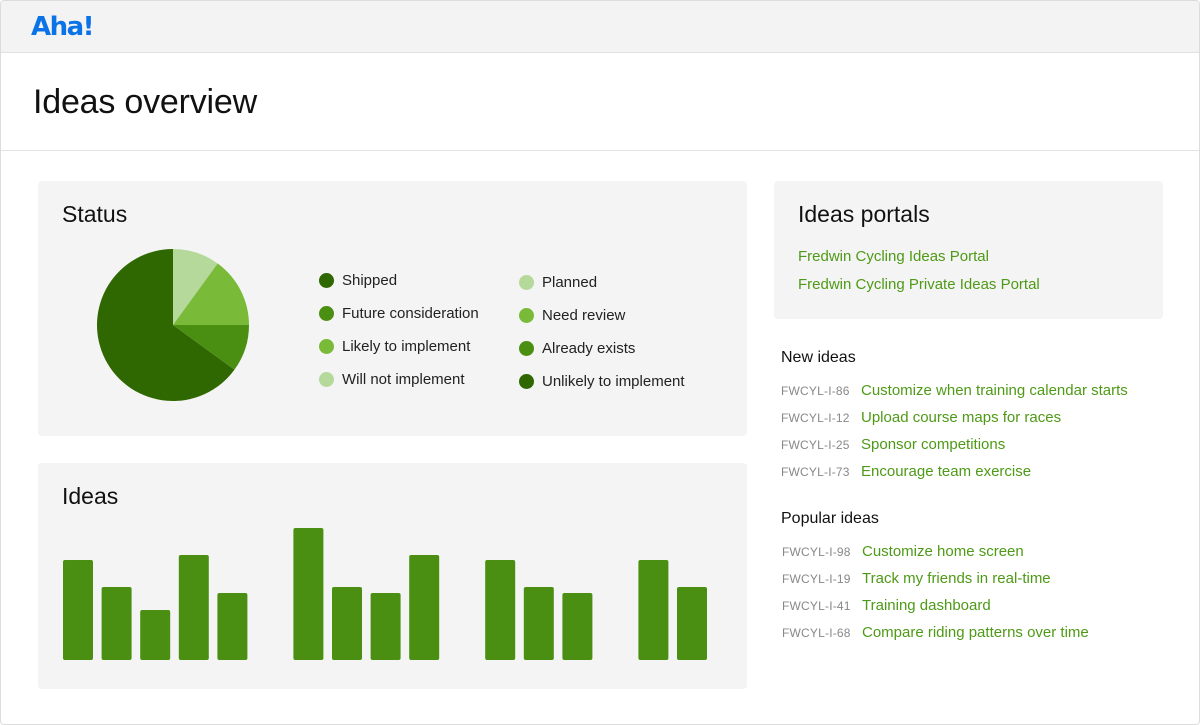 The height and width of the screenshot is (725, 1200). What do you see at coordinates (926, 605) in the screenshot?
I see `idea-link: Training dashboard` at bounding box center [926, 605].